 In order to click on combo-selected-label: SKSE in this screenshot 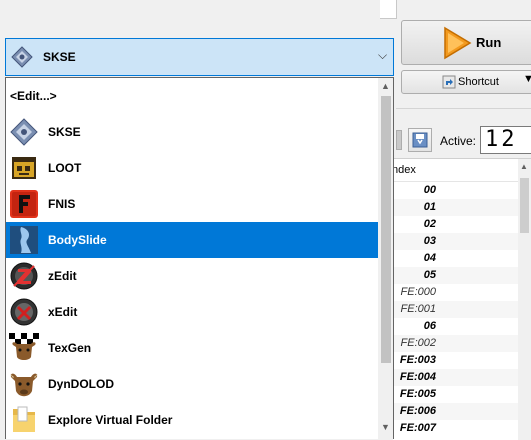, I will do `click(59, 57)`.